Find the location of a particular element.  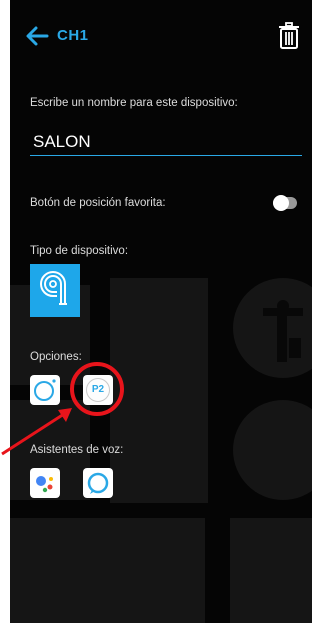

alexa-button is located at coordinates (98, 483).